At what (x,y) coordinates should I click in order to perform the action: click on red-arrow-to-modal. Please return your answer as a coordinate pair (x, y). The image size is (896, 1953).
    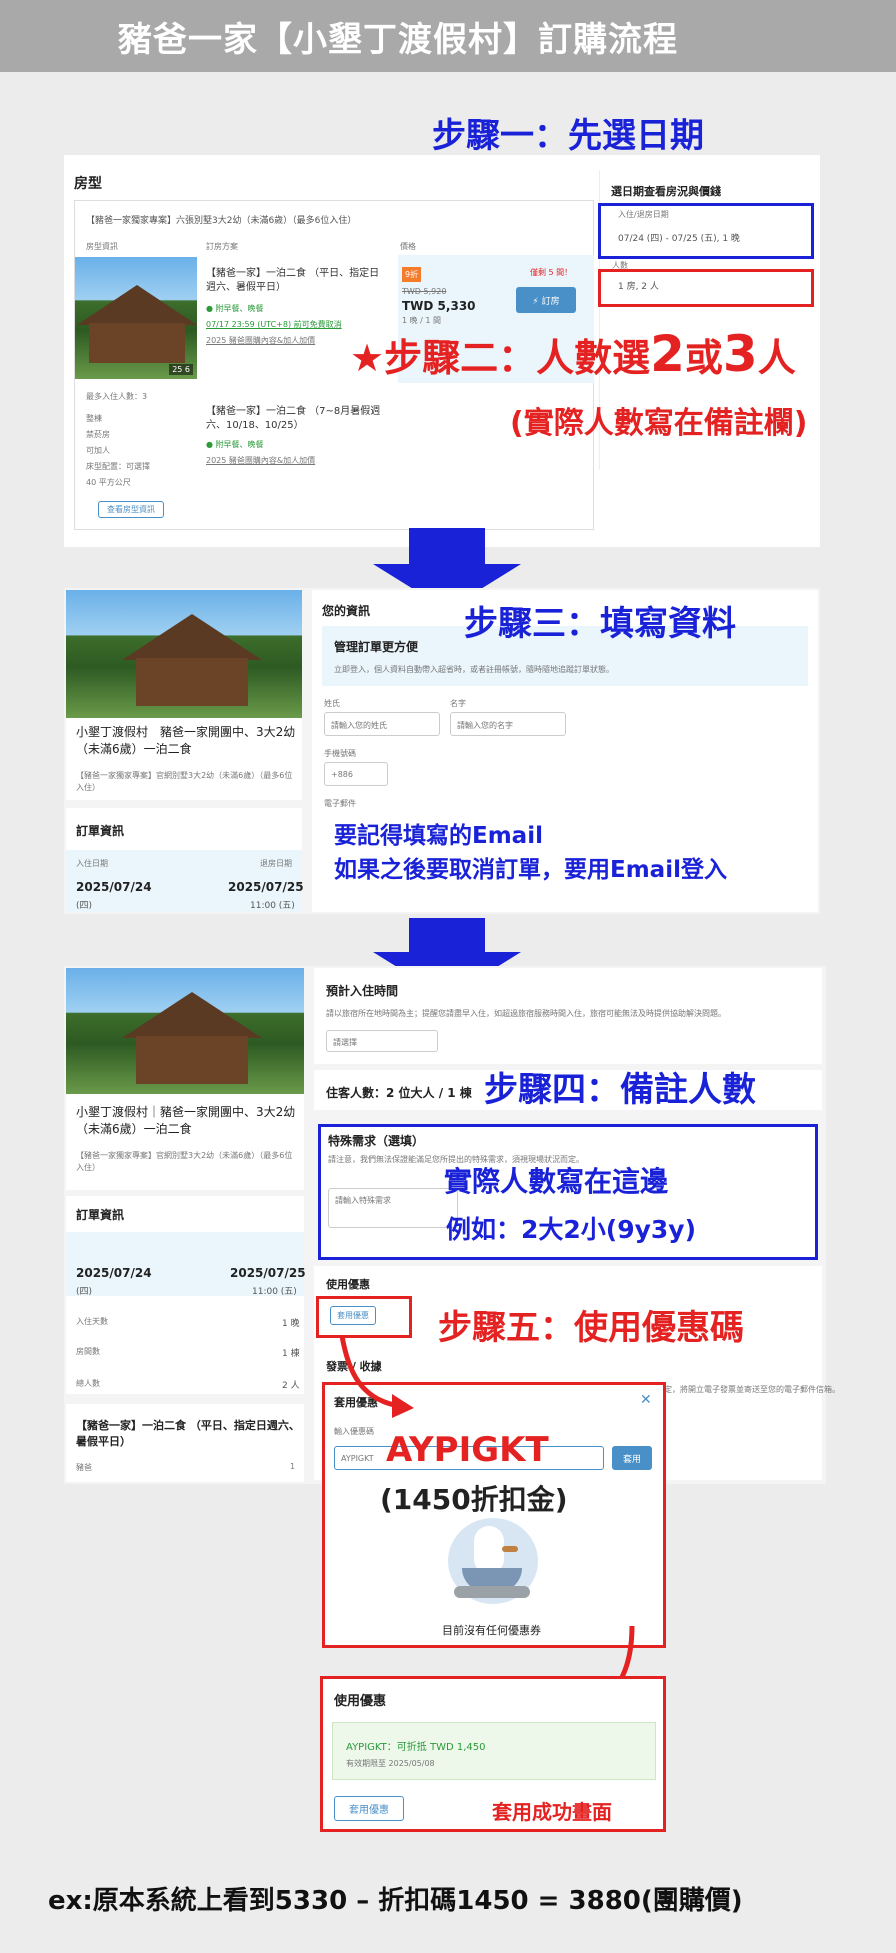
    Looking at the image, I should click on (376, 1376).